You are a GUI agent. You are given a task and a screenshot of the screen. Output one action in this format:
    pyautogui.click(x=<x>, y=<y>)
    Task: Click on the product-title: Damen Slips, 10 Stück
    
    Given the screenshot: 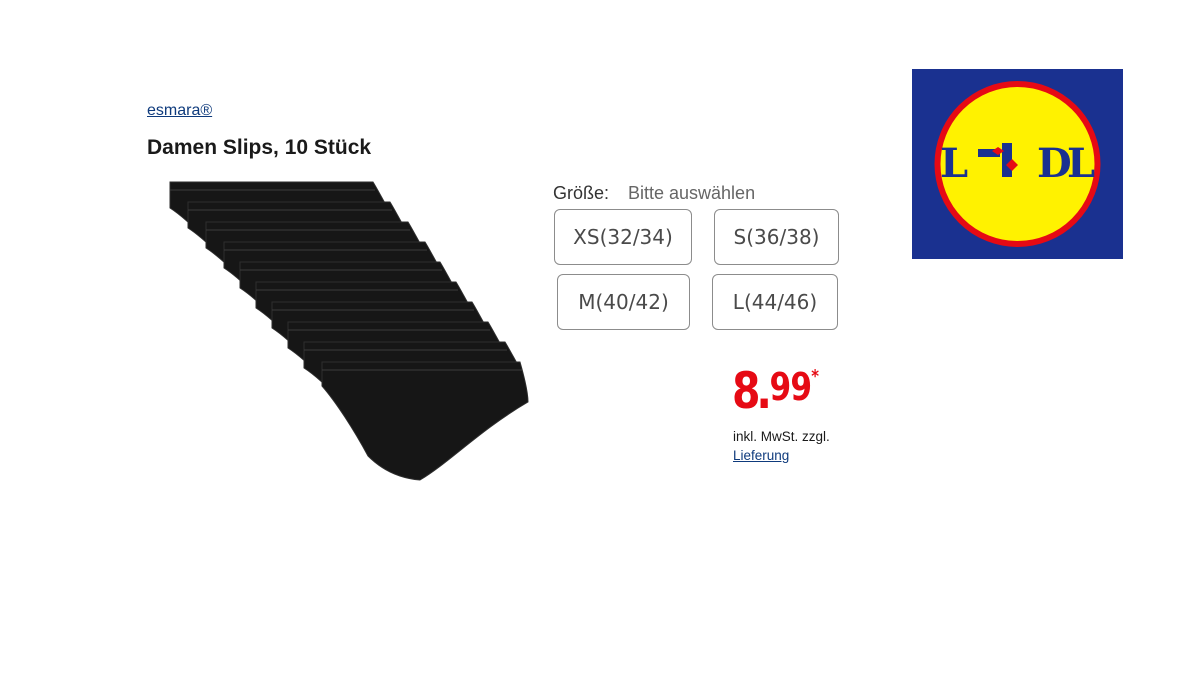 What is the action you would take?
    pyautogui.click(x=259, y=147)
    